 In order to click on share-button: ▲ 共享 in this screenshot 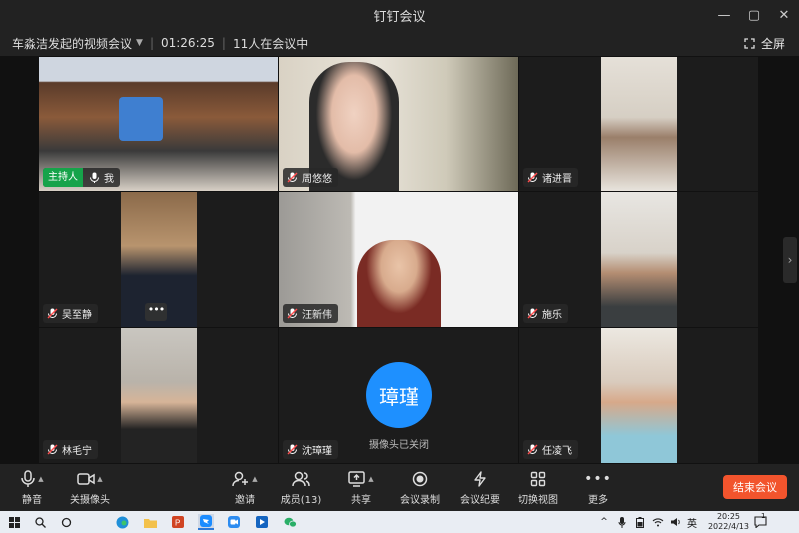, I will do `click(361, 487)`.